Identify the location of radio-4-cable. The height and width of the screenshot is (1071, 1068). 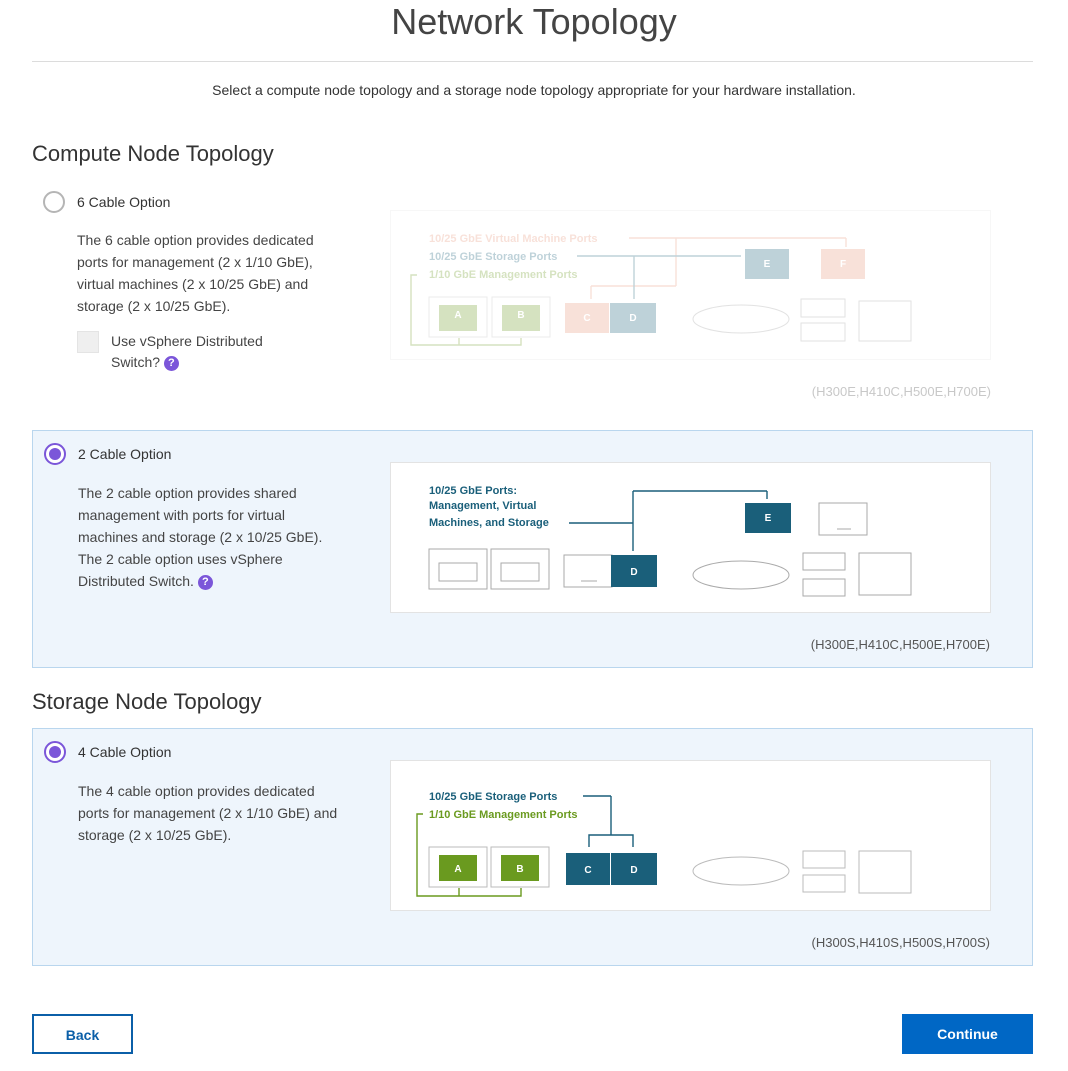
(55, 752).